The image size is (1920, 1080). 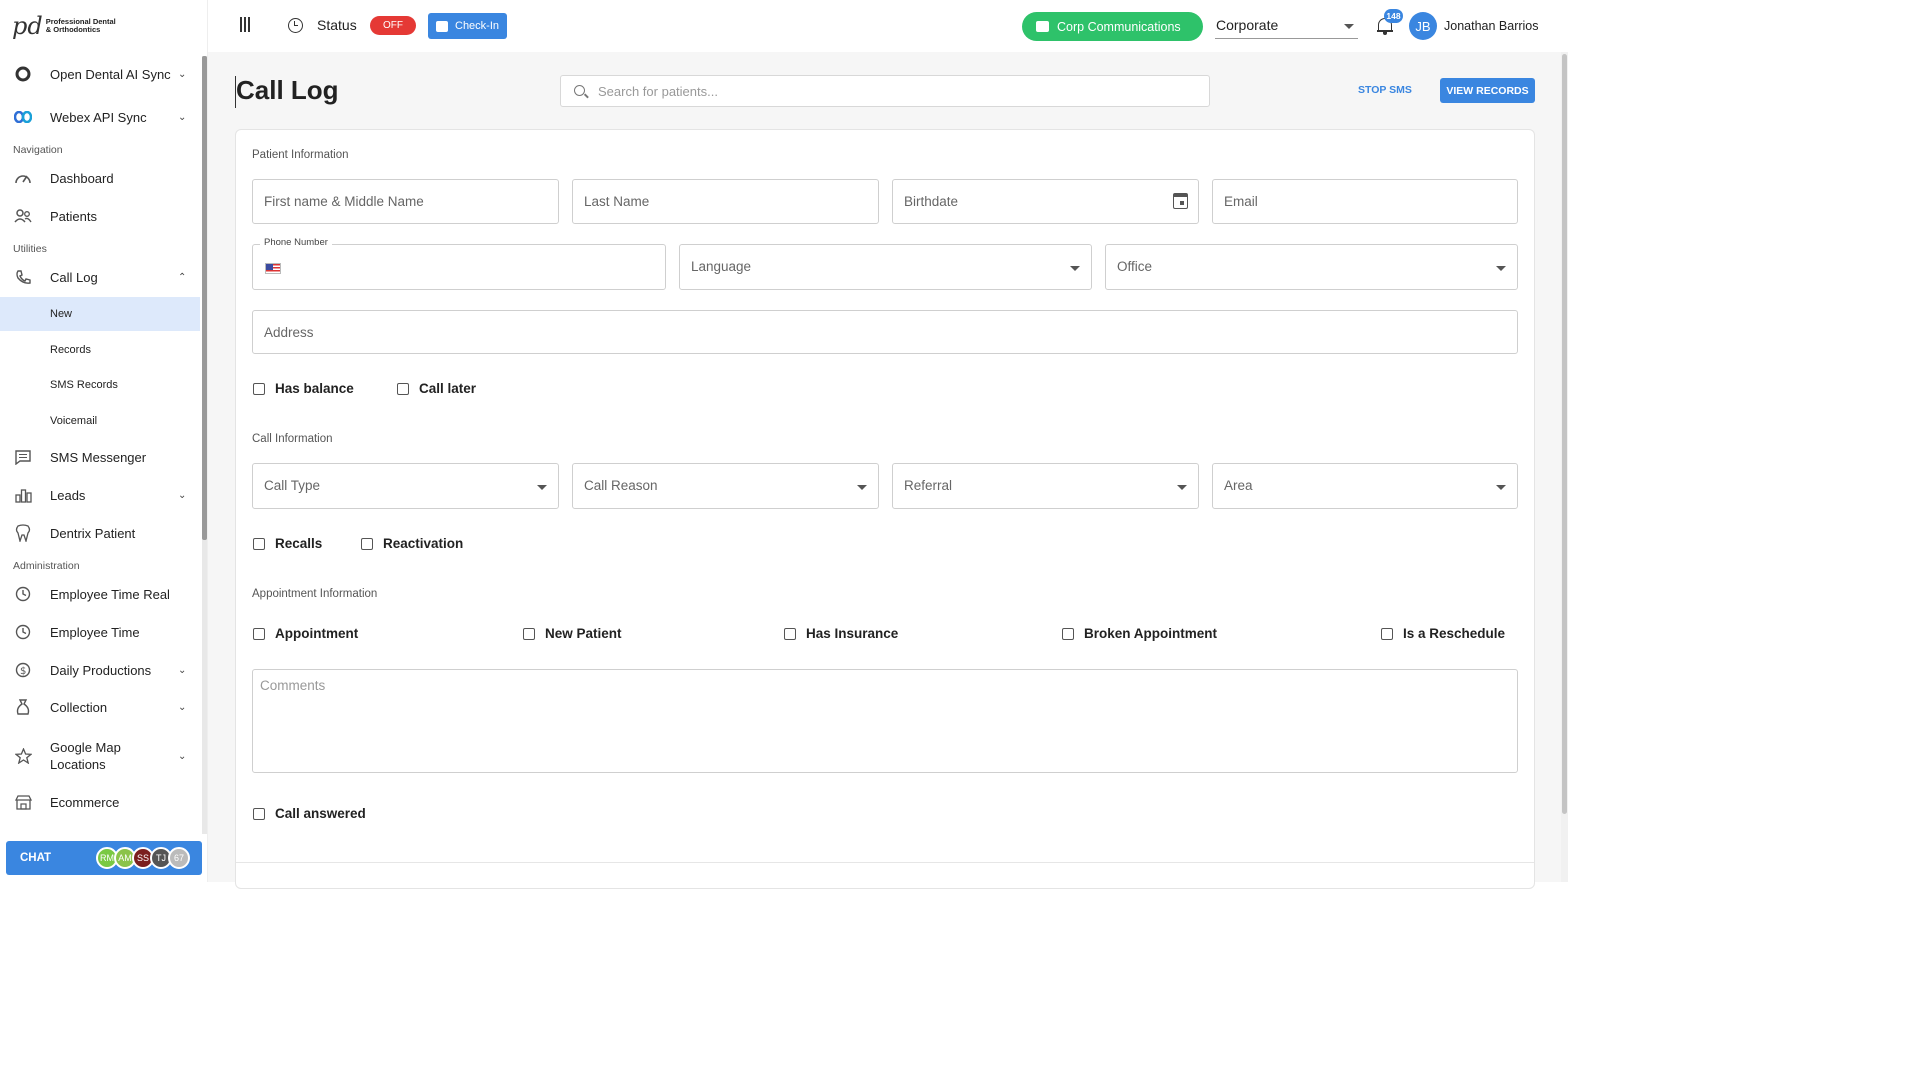 I want to click on sidebar-item-label: SMS Messenger, so click(x=98, y=457).